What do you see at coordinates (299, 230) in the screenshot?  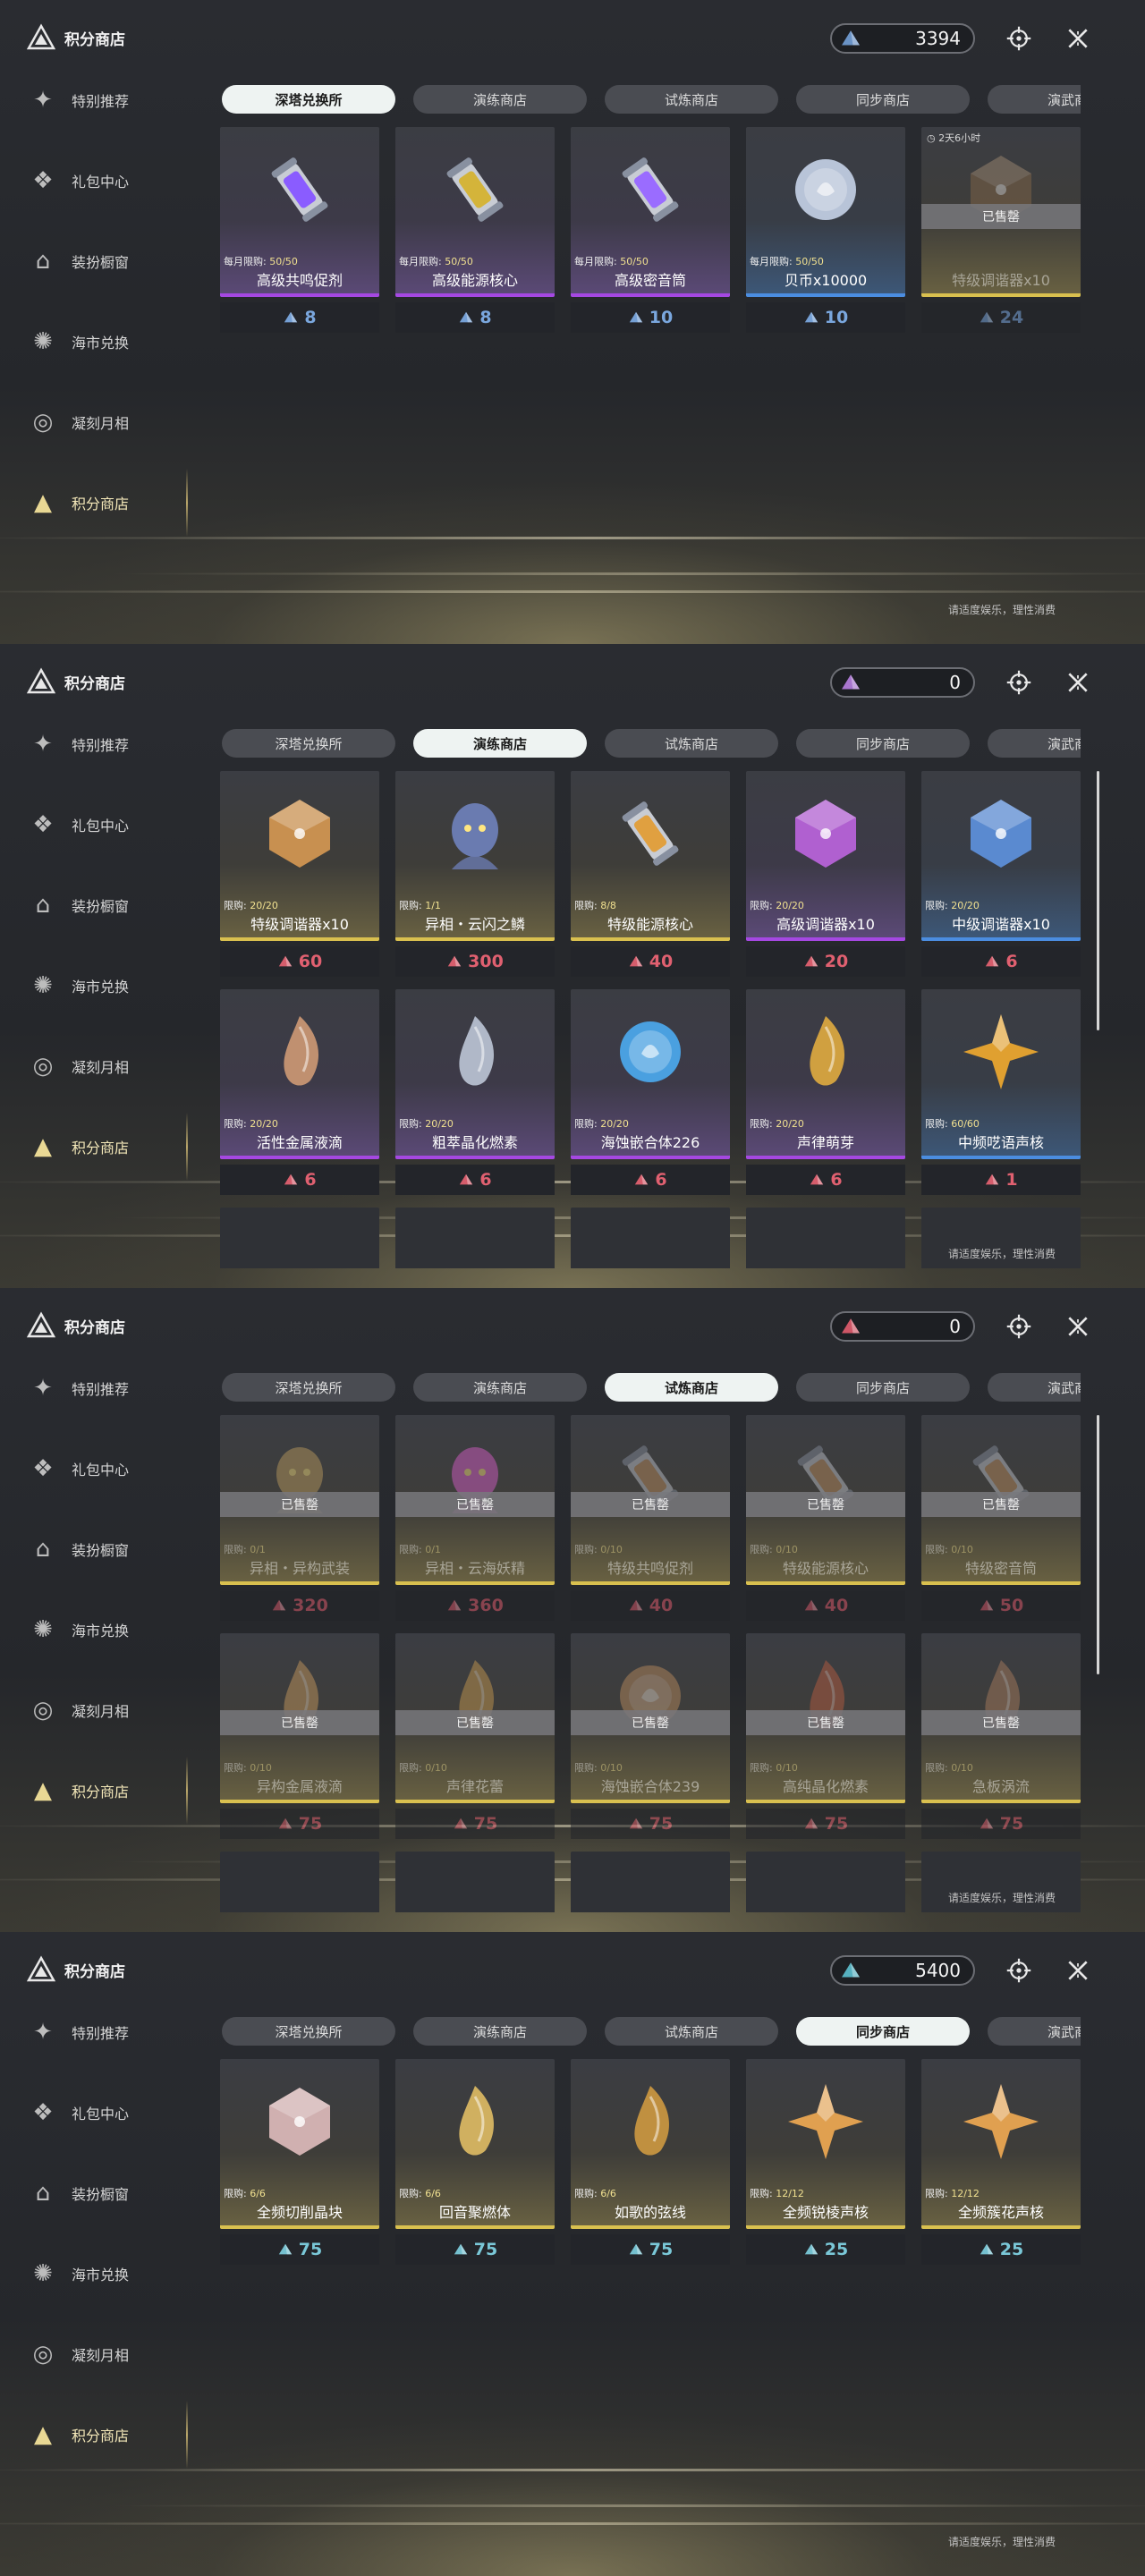 I see `shop-item-card: 每月限购: 50/50 高级共鸣促剂 8` at bounding box center [299, 230].